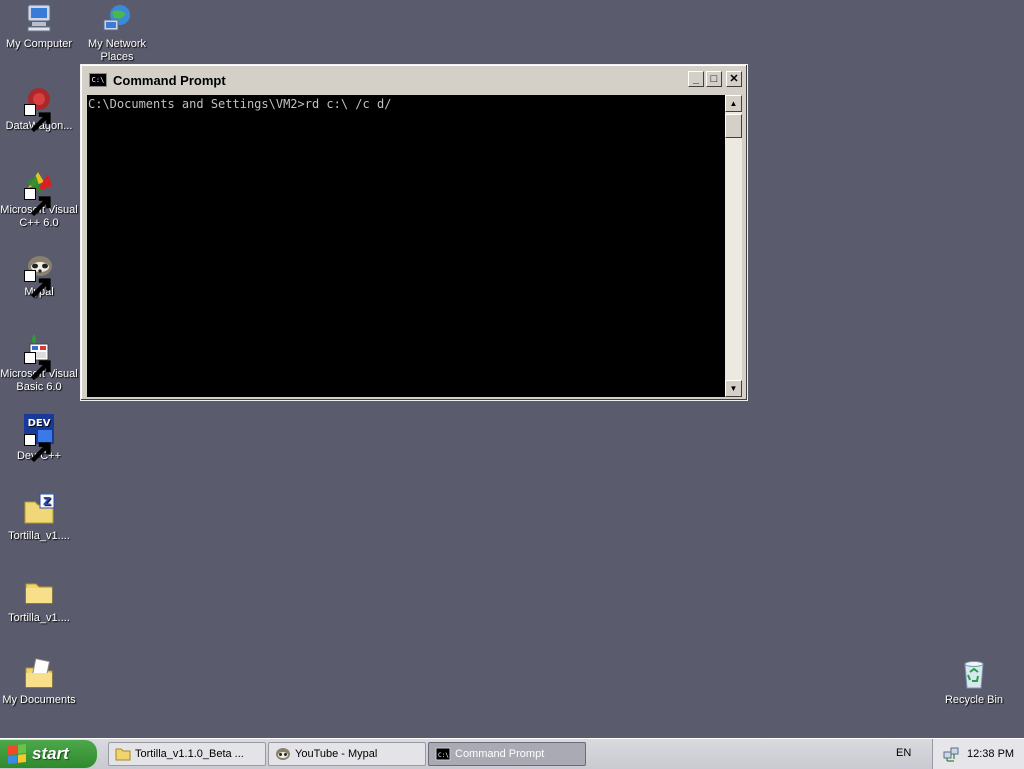 Image resolution: width=1024 pixels, height=769 pixels. I want to click on scroll-down-button: ▼, so click(733, 388).